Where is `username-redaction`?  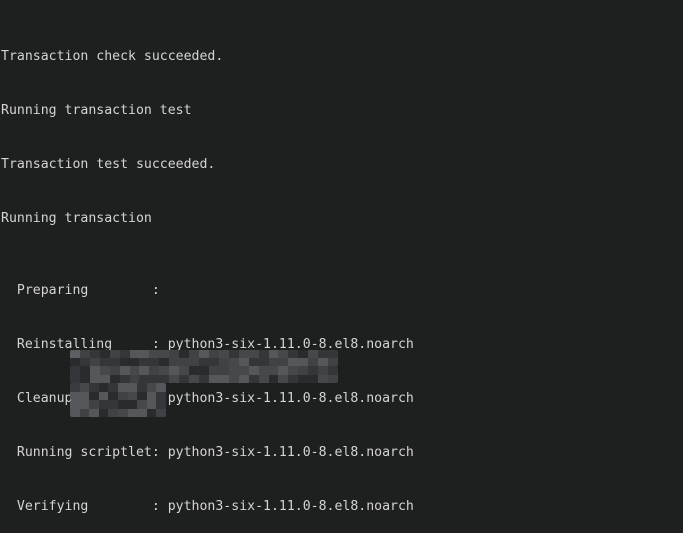
username-redaction is located at coordinates (118, 391).